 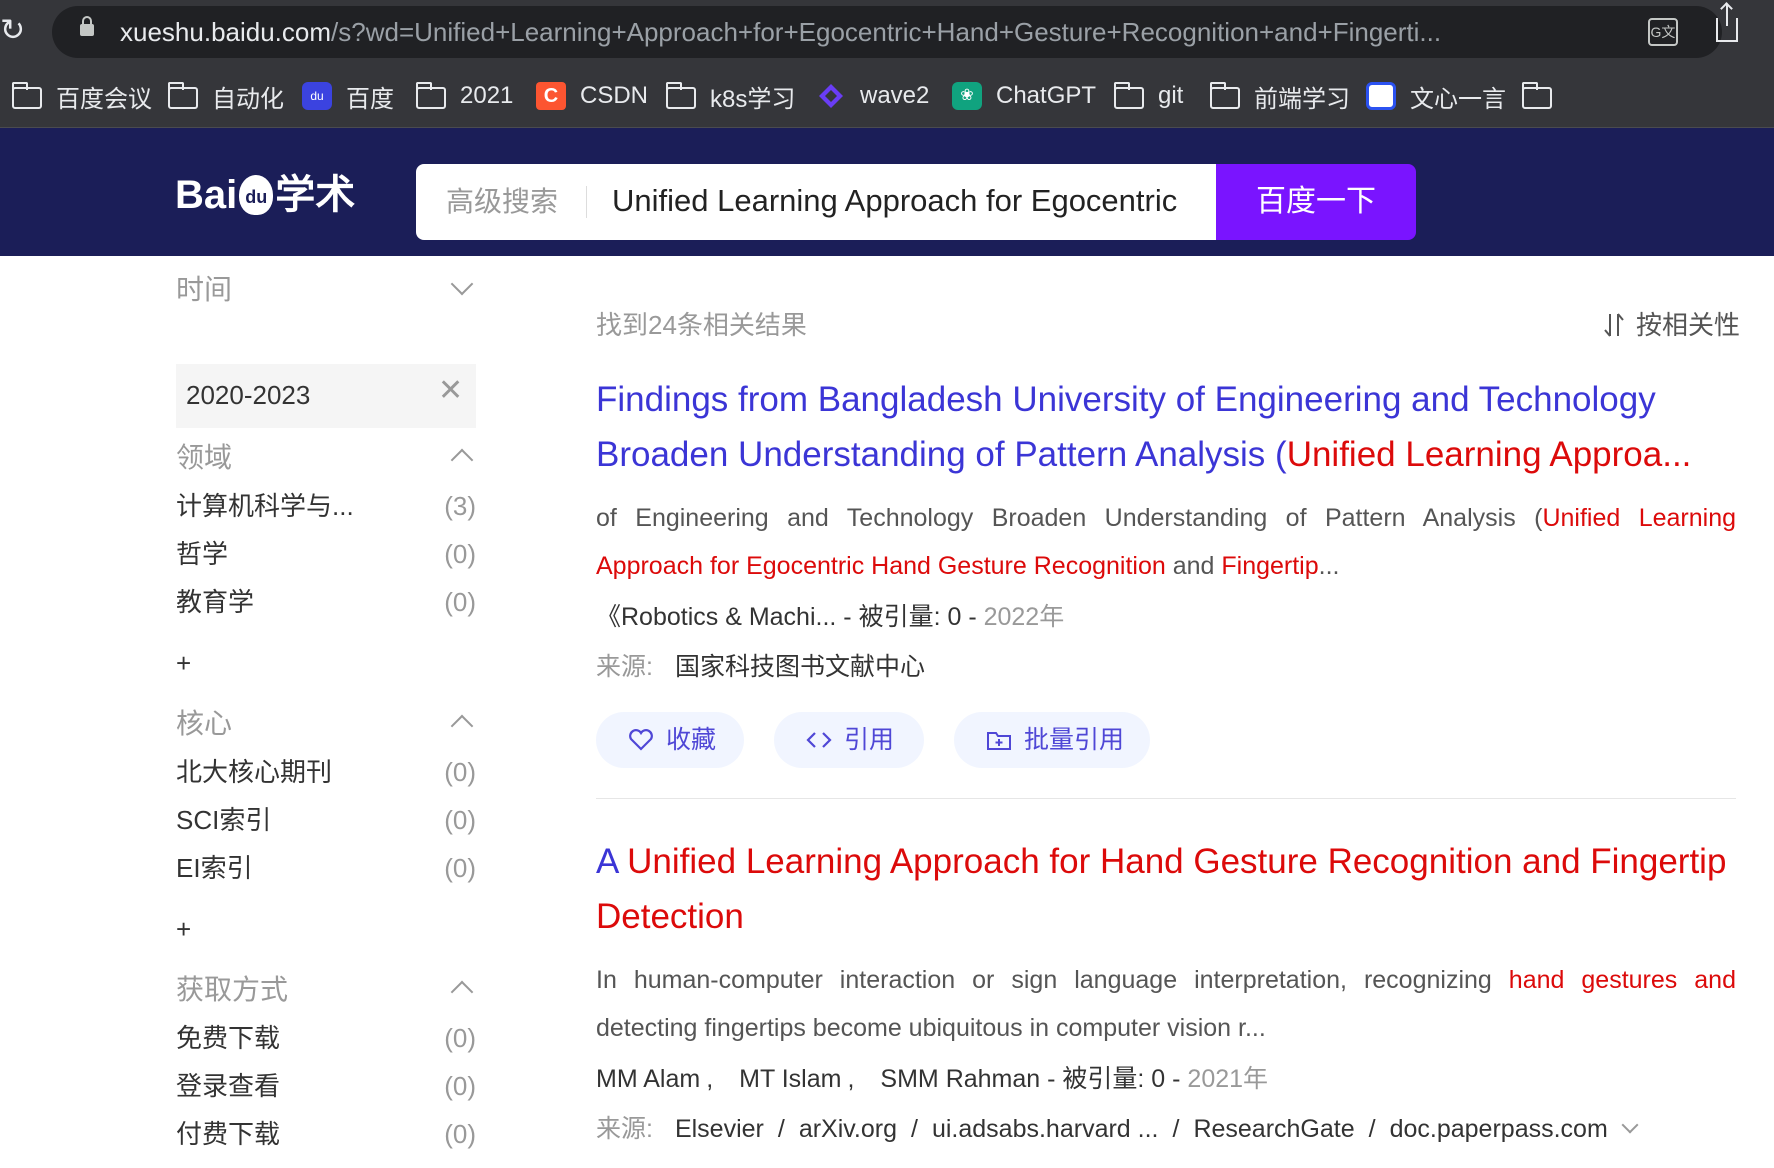 What do you see at coordinates (228, 1134) in the screenshot?
I see `filter-item-label: 付费下载` at bounding box center [228, 1134].